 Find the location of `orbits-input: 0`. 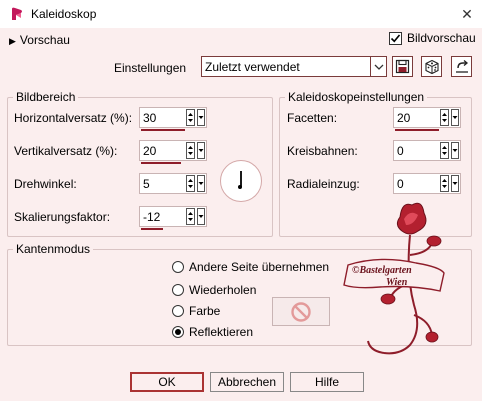

orbits-input: 0 is located at coordinates (427, 150).